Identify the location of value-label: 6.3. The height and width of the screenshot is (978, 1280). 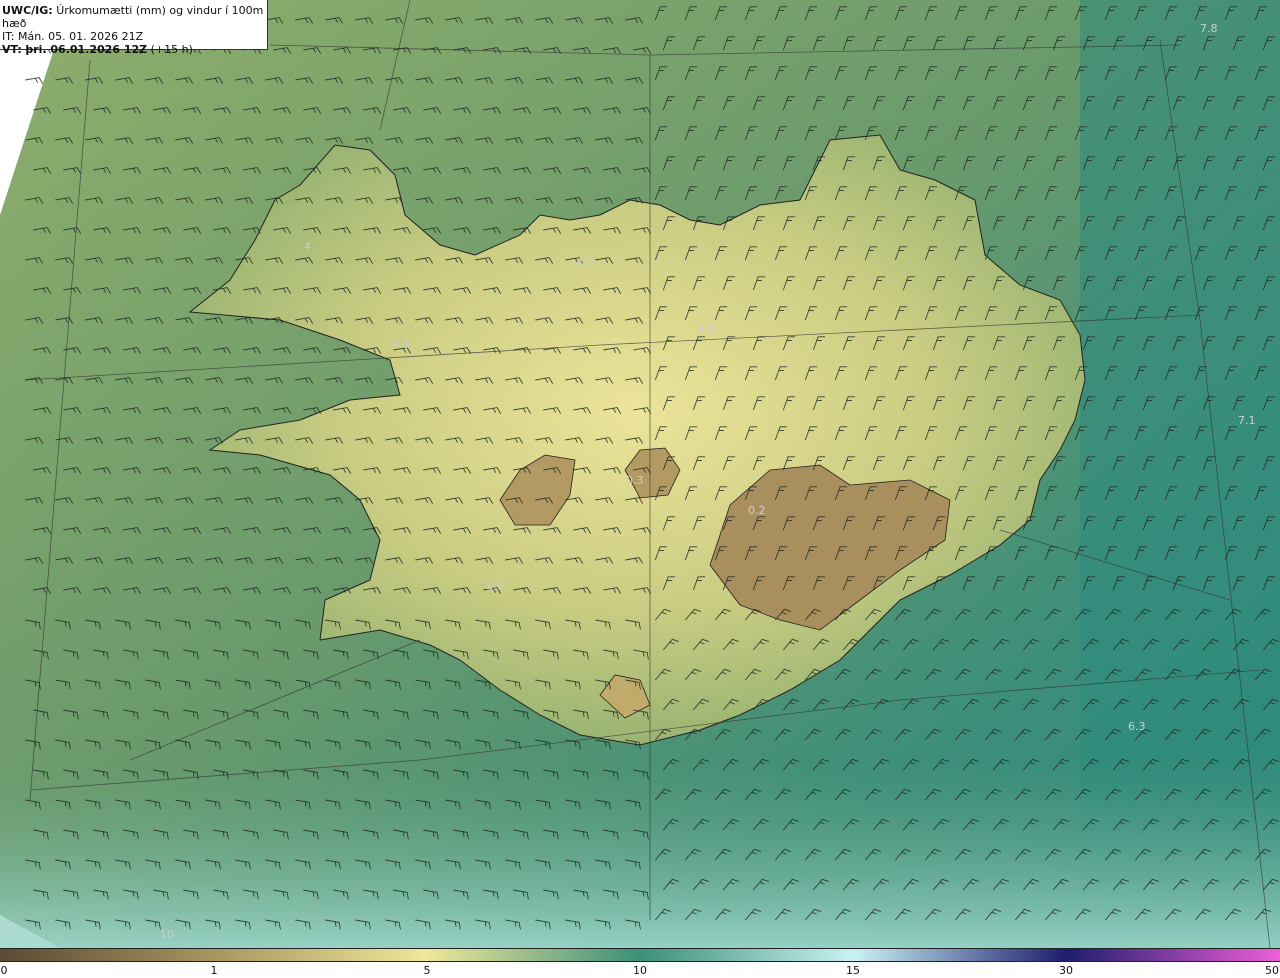
(1137, 726).